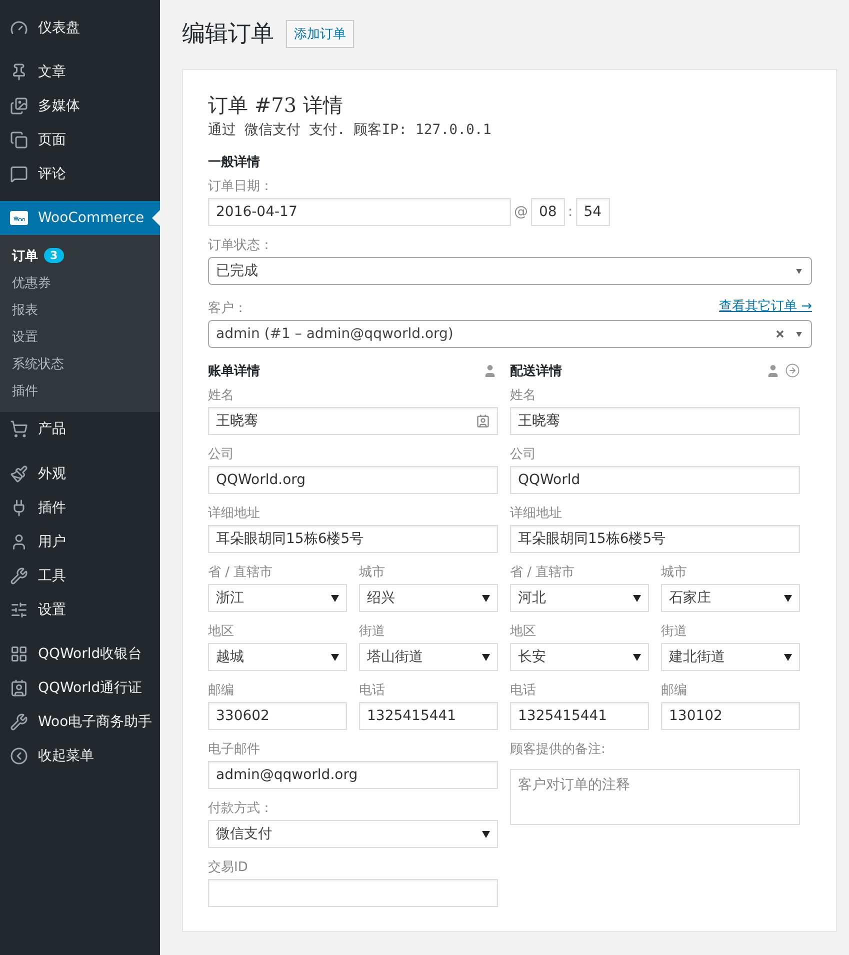 The image size is (849, 955). I want to click on submenu-item: 订单 3, so click(80, 255).